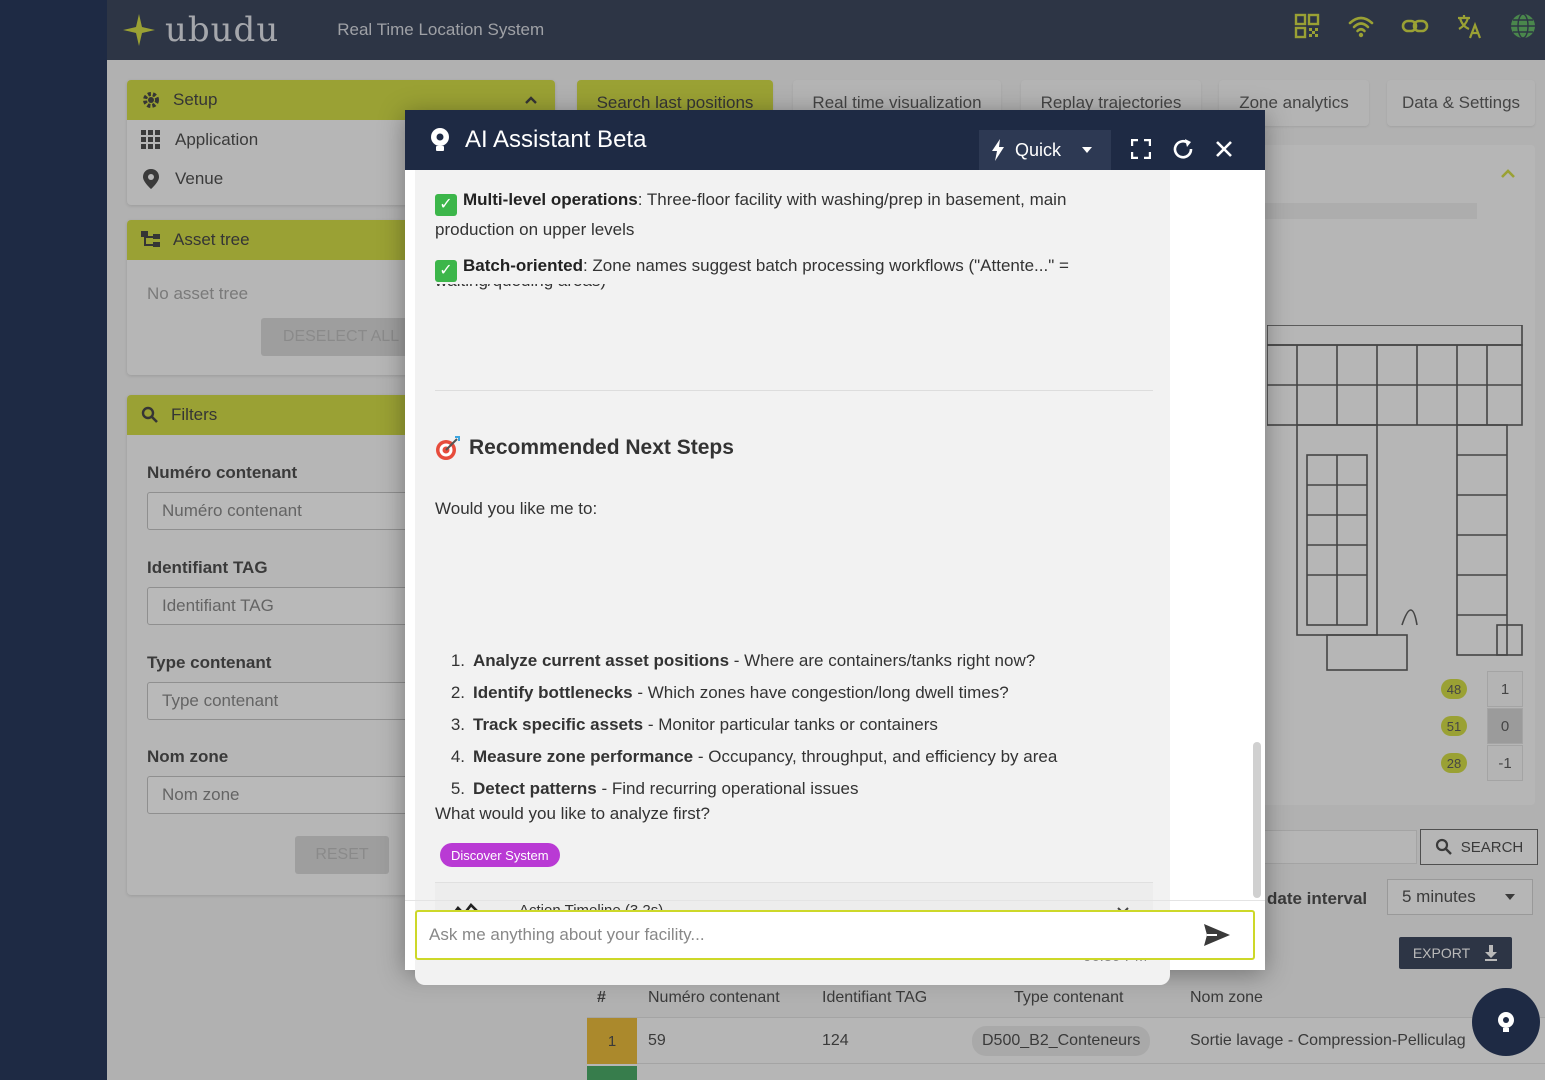 The image size is (1545, 1080). What do you see at coordinates (1317, 898) in the screenshot?
I see `update-interval-label: date interval` at bounding box center [1317, 898].